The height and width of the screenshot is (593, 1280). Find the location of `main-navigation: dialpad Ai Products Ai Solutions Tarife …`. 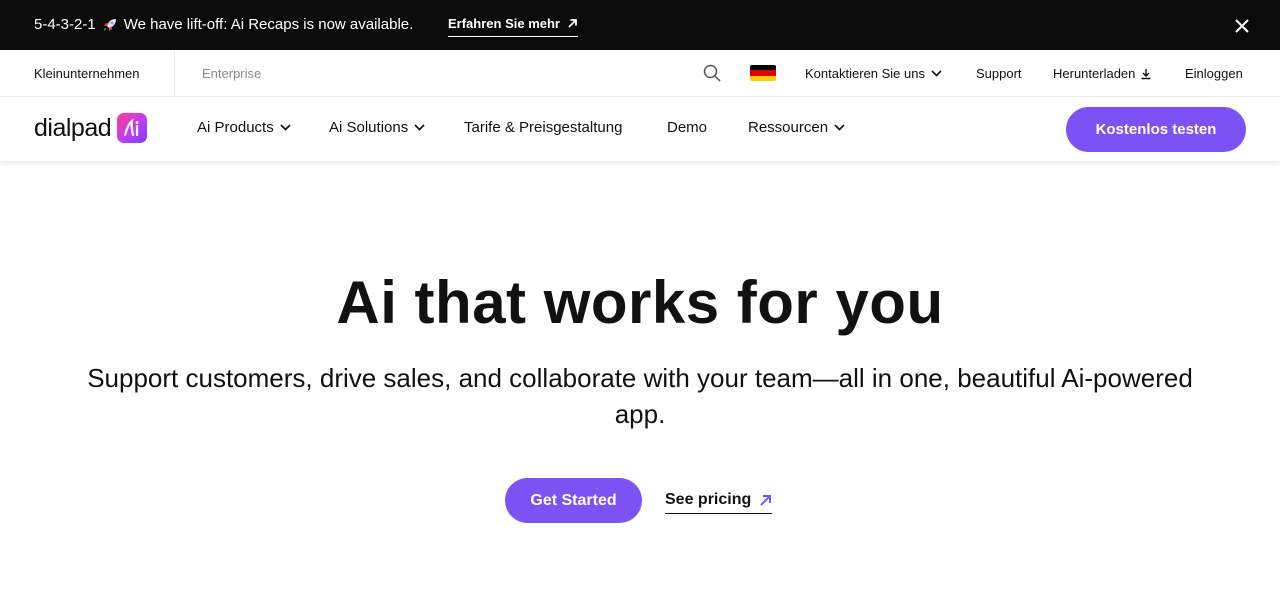

main-navigation: dialpad Ai Products Ai Solutions Tarife … is located at coordinates (640, 129).